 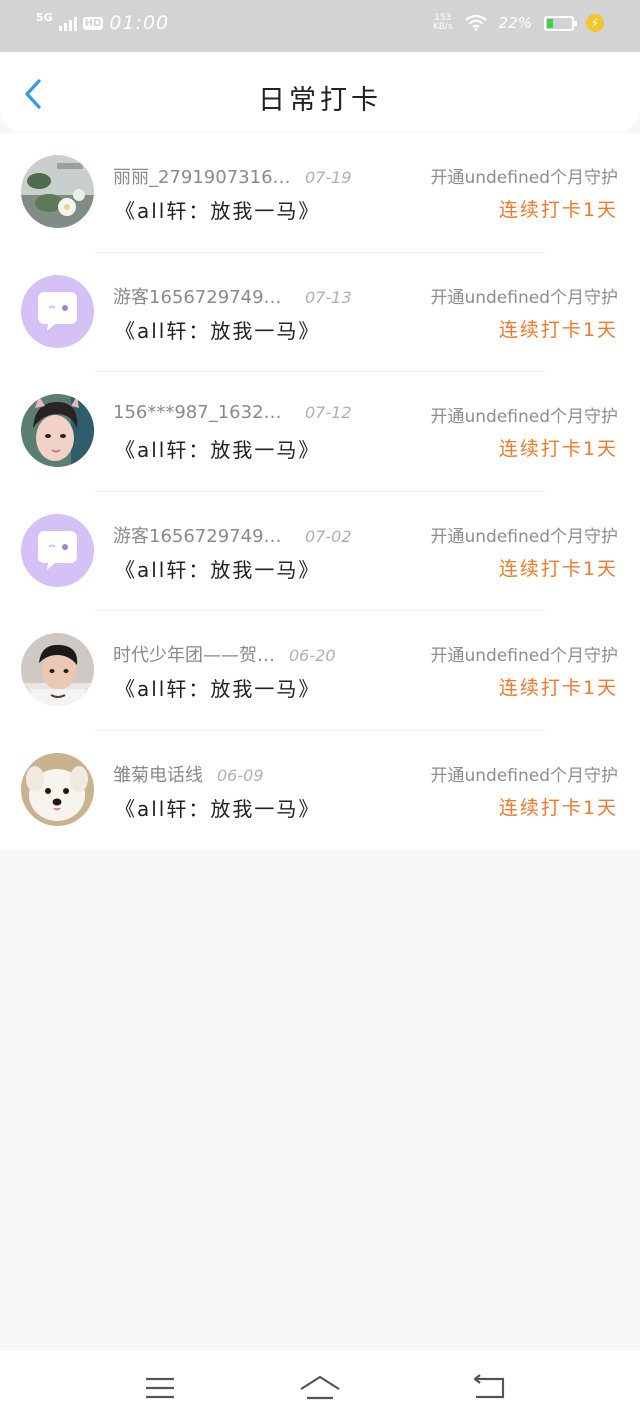 What do you see at coordinates (328, 412) in the screenshot?
I see `checkin-date: 07-12` at bounding box center [328, 412].